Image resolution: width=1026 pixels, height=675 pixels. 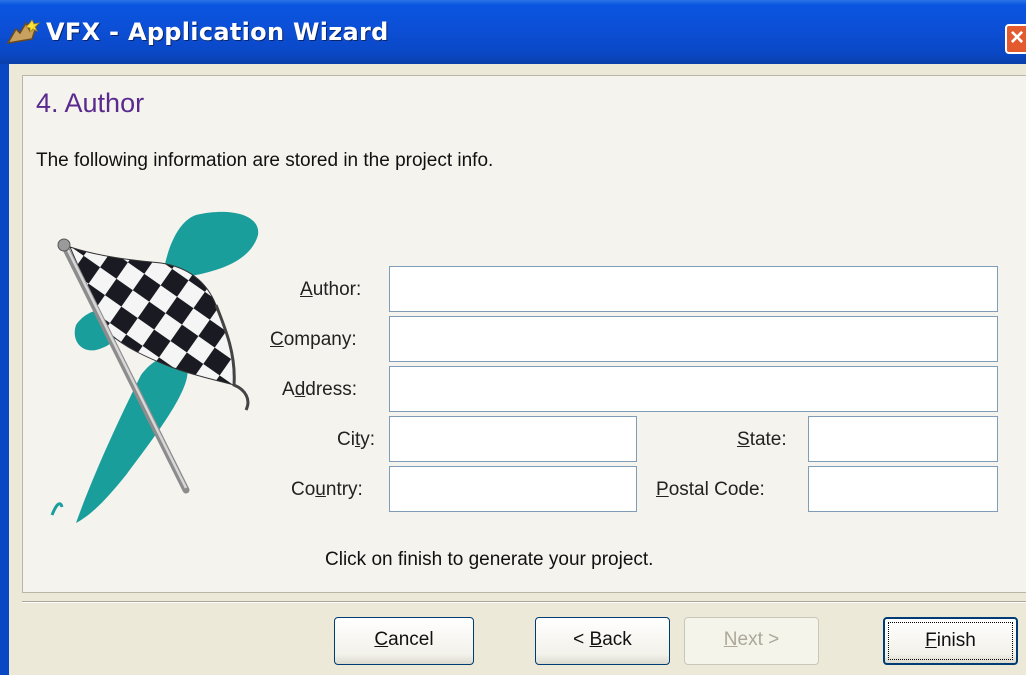 I want to click on author-input, so click(x=693, y=289).